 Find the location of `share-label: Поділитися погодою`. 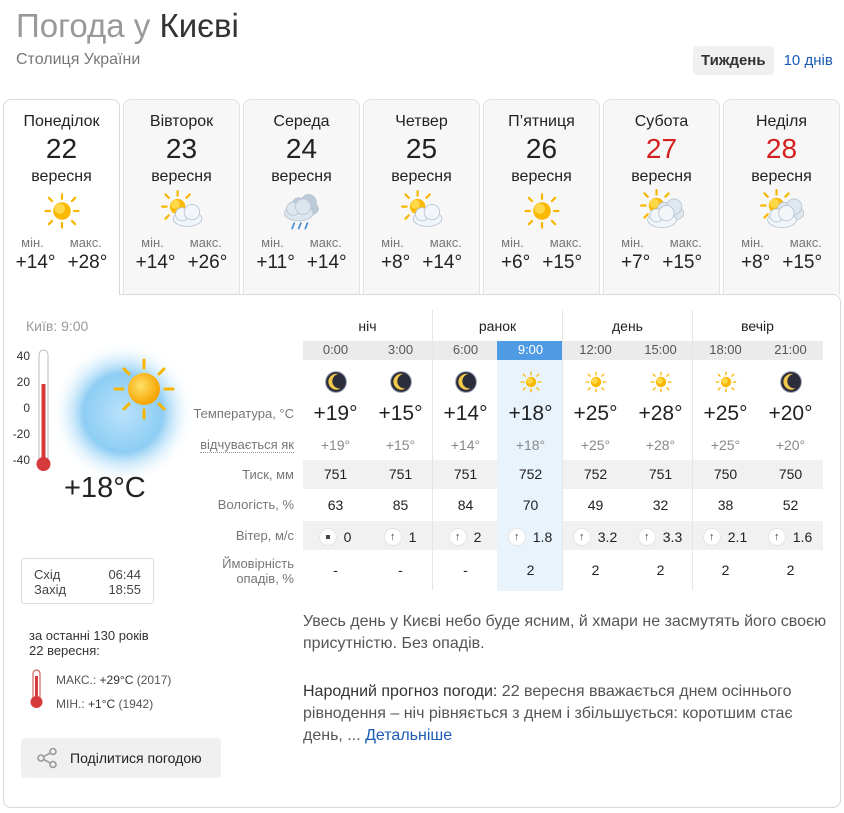

share-label: Поділитися погодою is located at coordinates (136, 758).